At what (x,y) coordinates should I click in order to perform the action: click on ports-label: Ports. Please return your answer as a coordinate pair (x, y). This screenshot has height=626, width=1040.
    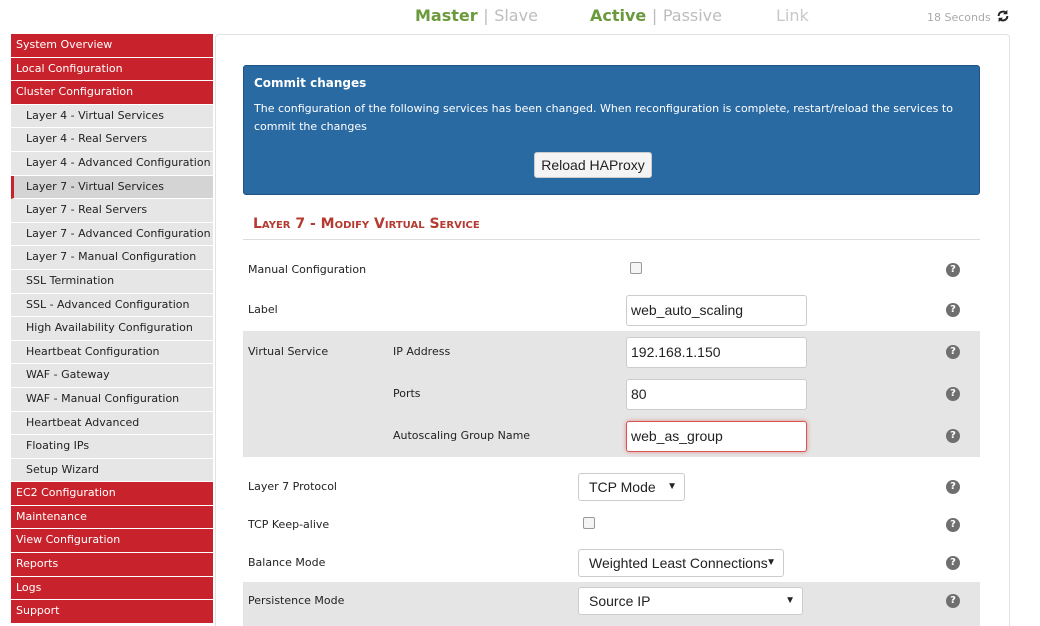
    Looking at the image, I should click on (407, 393).